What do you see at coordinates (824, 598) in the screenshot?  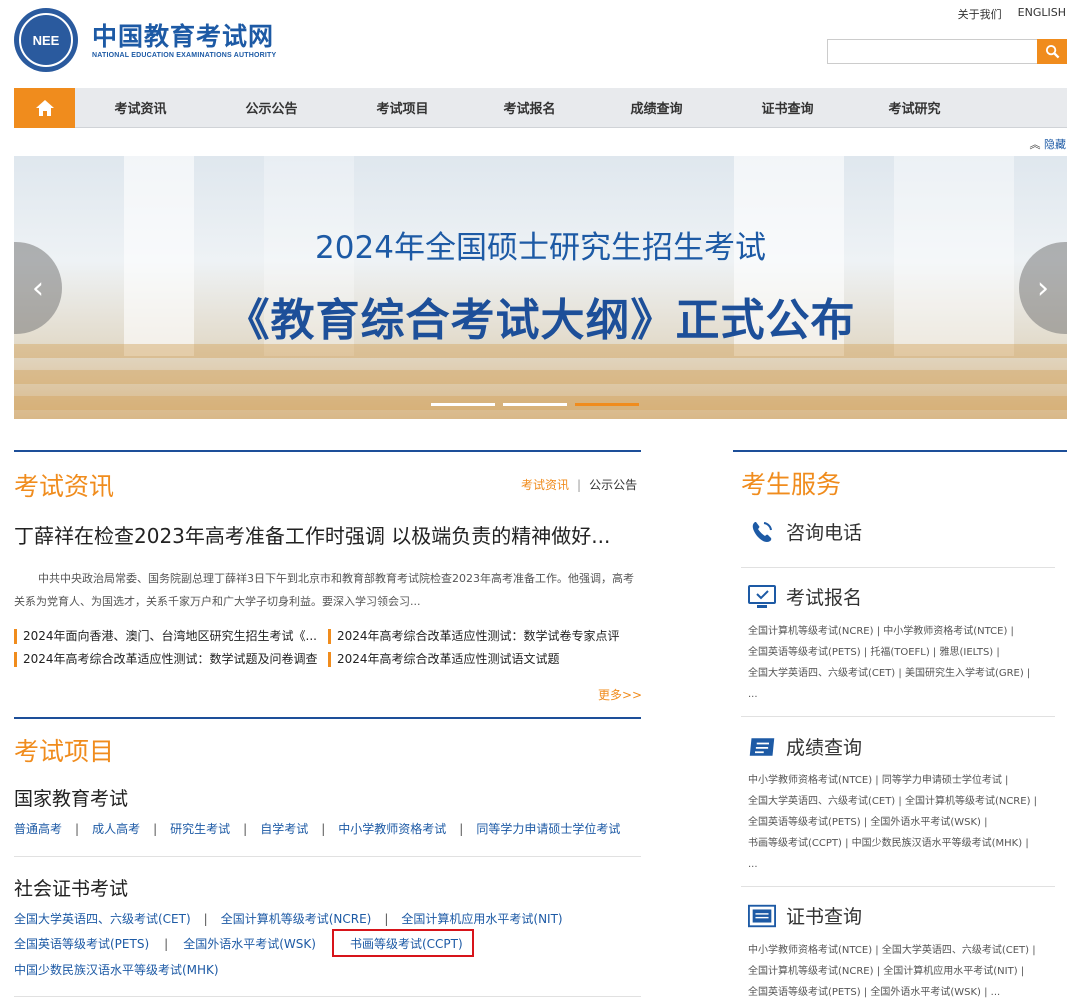 I see `registration-title: 考试报名` at bounding box center [824, 598].